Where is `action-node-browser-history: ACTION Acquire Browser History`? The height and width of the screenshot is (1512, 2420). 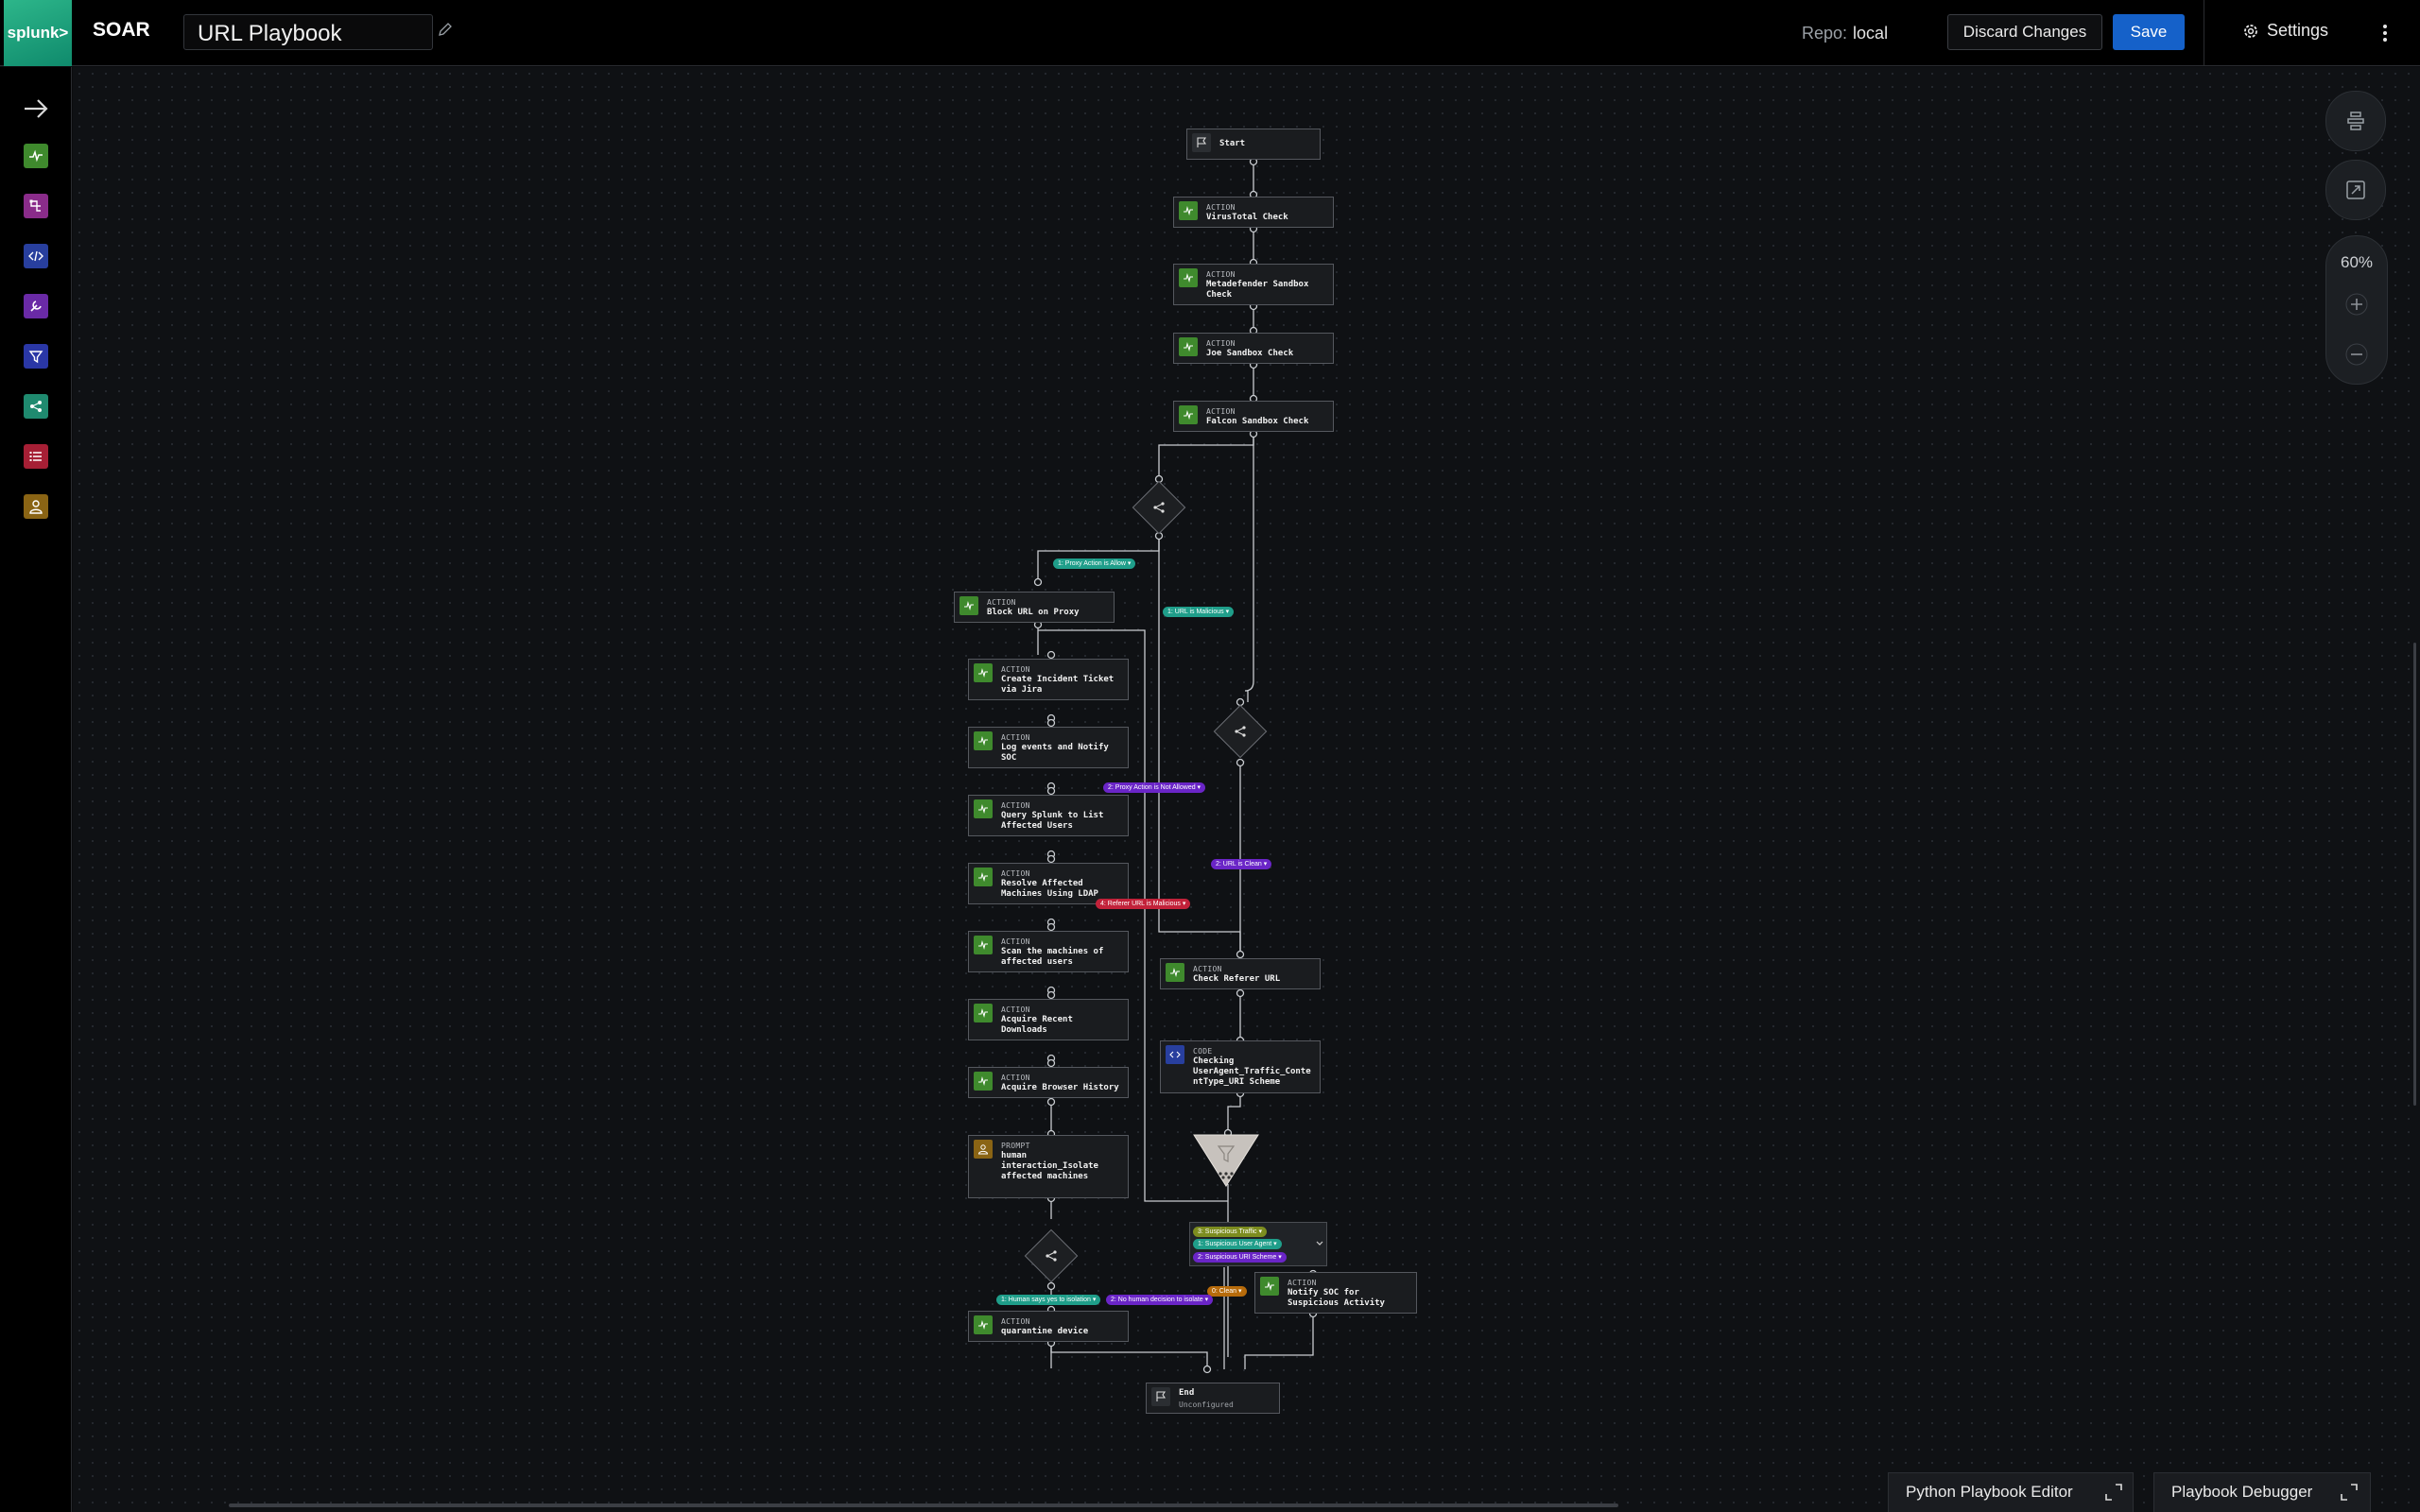
action-node-browser-history: ACTION Acquire Browser History is located at coordinates (1048, 1082).